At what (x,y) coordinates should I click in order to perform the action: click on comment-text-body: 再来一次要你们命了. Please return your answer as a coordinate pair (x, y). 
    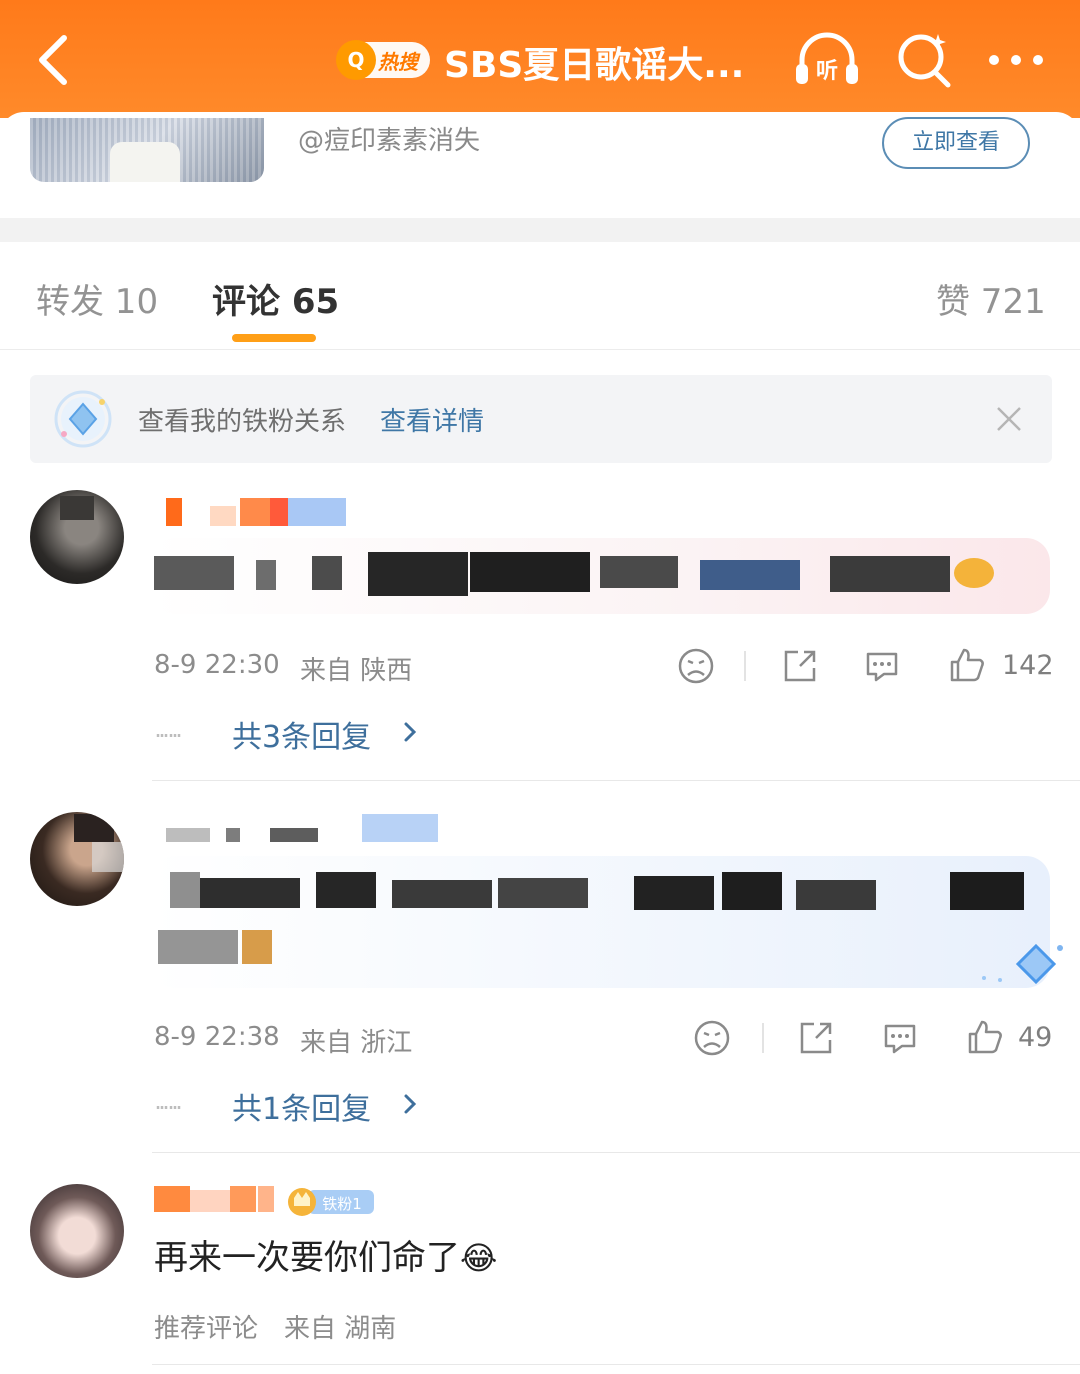
    Looking at the image, I should click on (307, 1258).